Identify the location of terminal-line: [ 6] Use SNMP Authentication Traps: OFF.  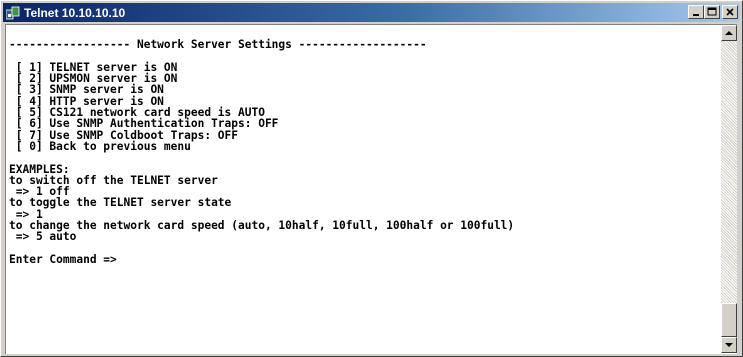
(144, 124).